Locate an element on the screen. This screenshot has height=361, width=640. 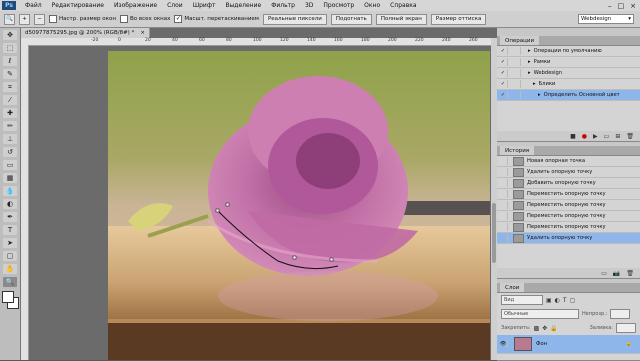
color-swatches is located at coordinates (10, 300).